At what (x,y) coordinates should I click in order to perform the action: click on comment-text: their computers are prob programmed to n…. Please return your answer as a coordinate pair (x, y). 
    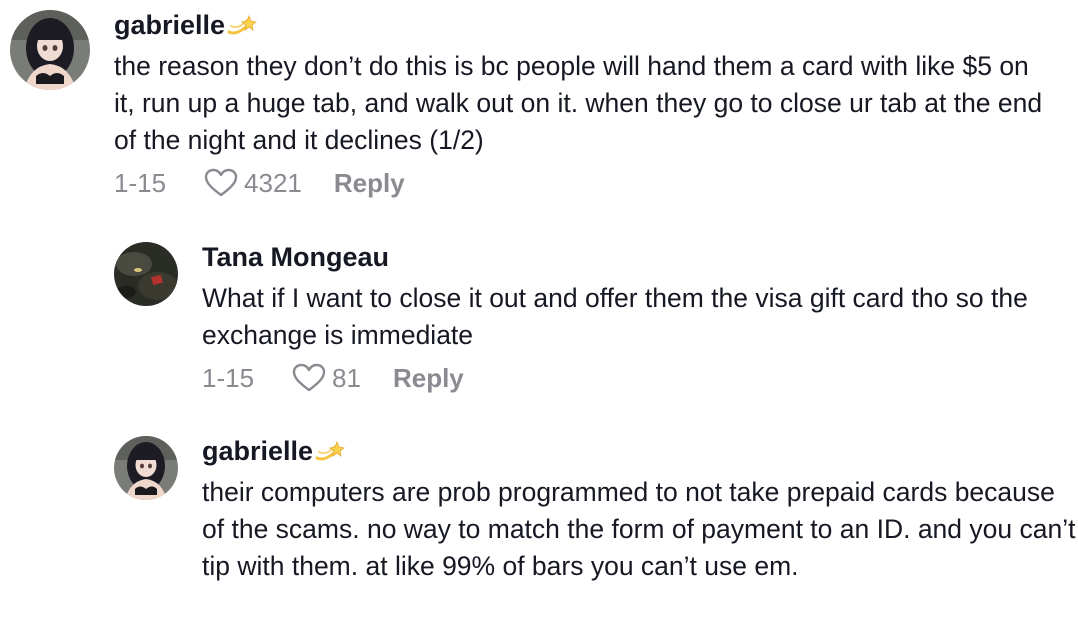
    Looking at the image, I should click on (639, 529).